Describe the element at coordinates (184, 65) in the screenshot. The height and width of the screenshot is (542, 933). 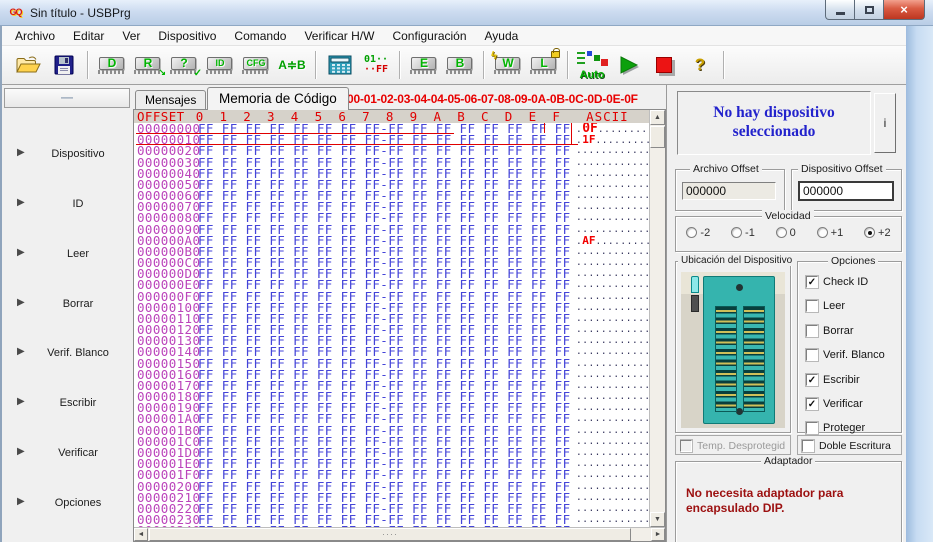
I see `verify-device-button: ? ✓` at that location.